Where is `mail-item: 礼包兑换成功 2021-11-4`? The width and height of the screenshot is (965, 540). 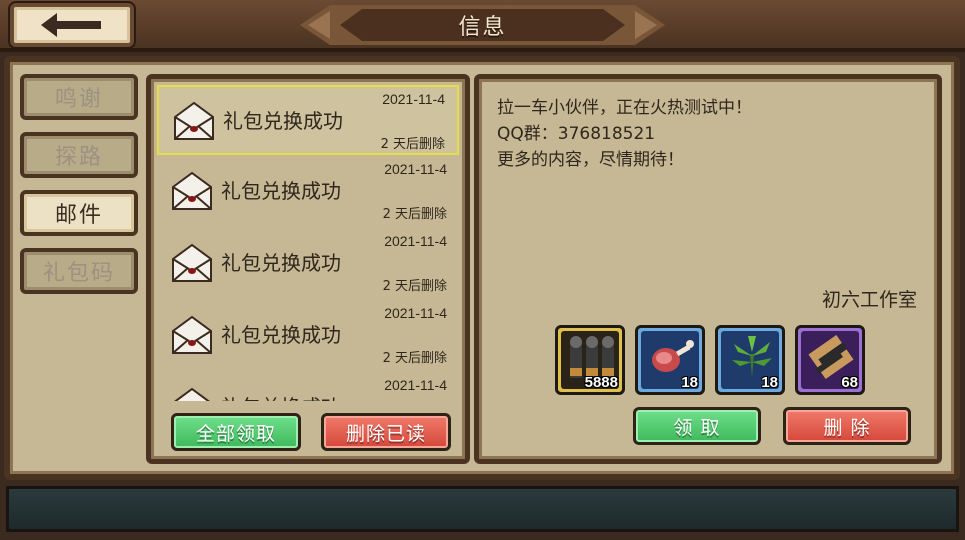 mail-item: 礼包兑换成功 2021-11-4 is located at coordinates (308, 387).